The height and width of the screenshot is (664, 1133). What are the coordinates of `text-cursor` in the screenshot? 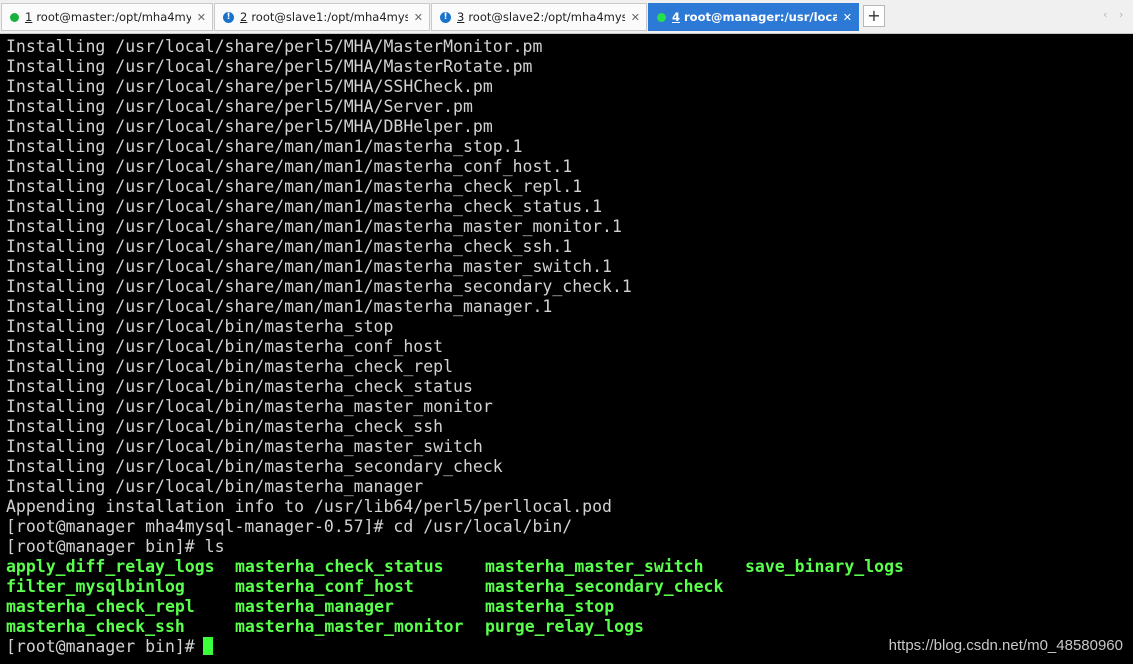 It's located at (207, 646).